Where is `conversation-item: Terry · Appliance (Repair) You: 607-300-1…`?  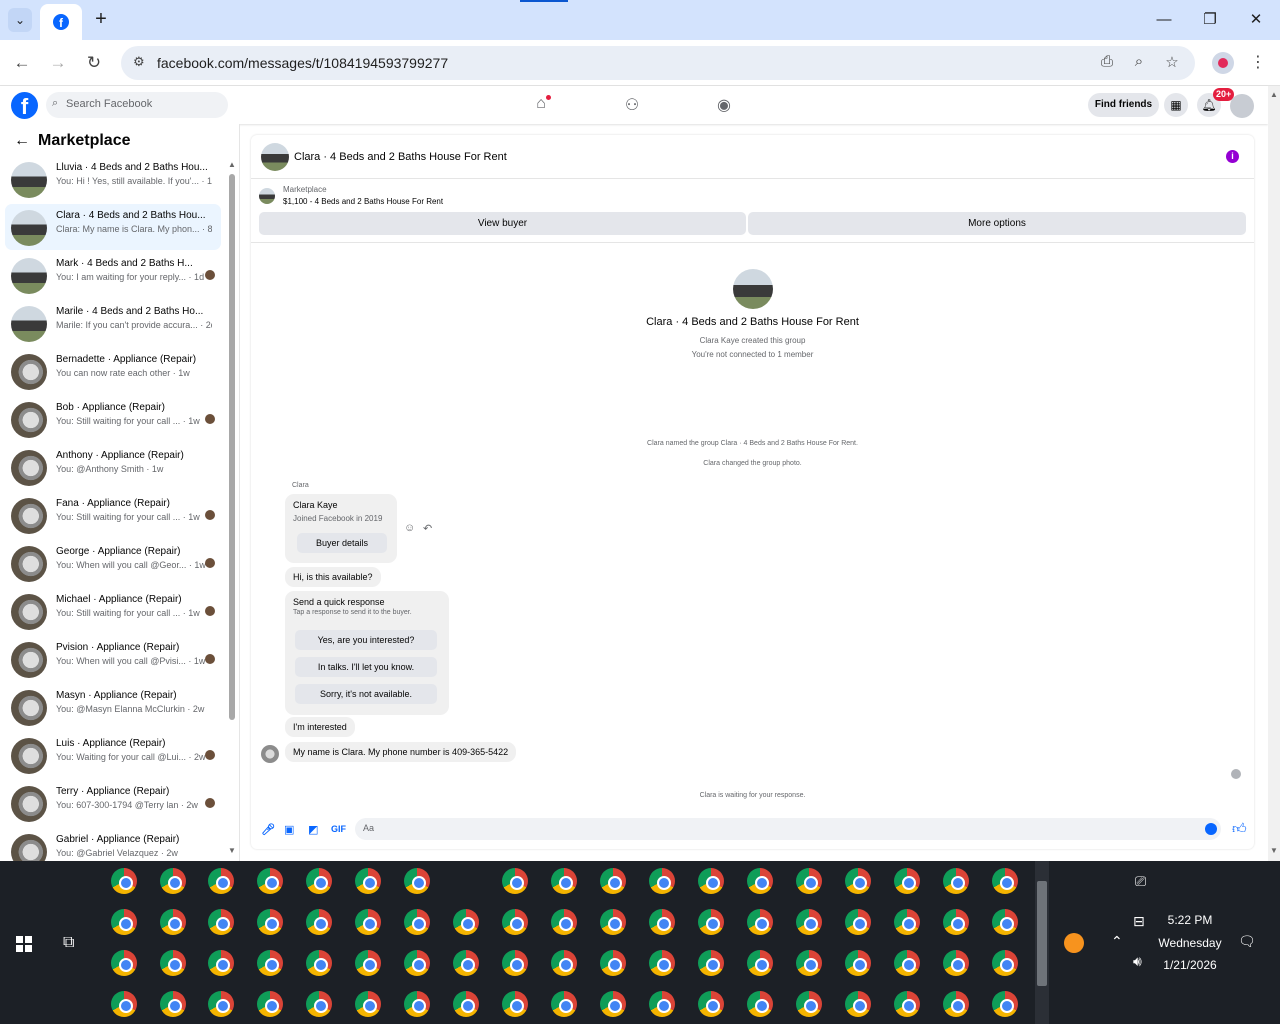
conversation-item: Terry · Appliance (Repair) You: 607-300-1… is located at coordinates (113, 803).